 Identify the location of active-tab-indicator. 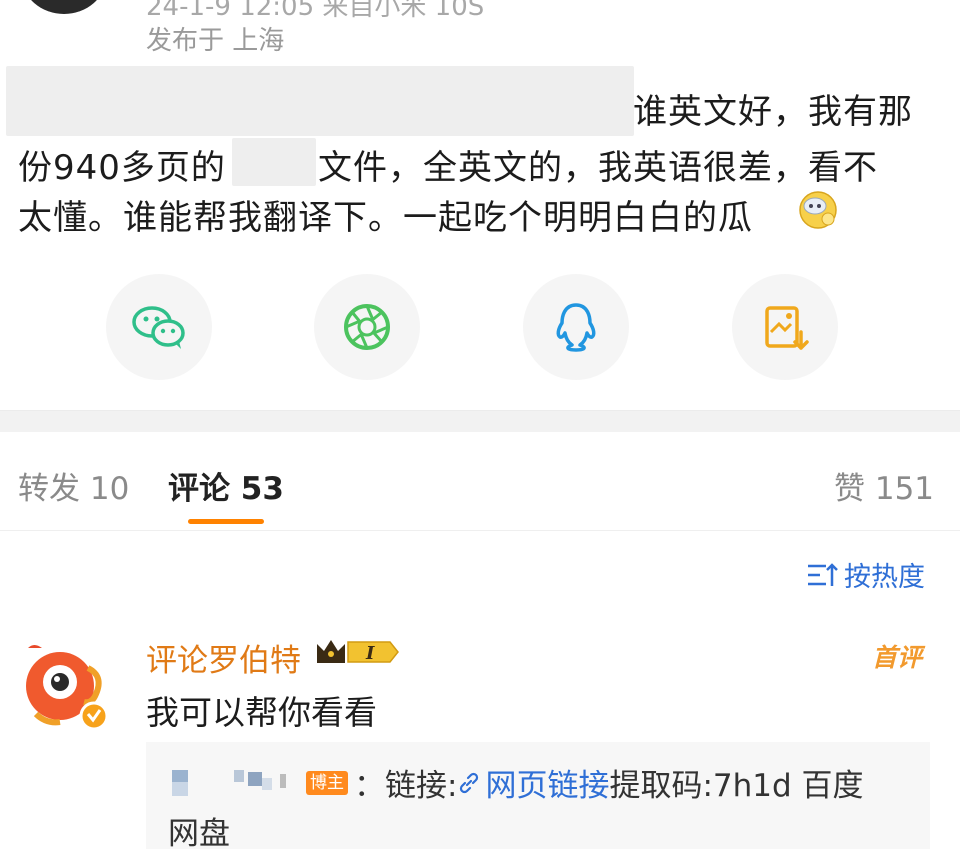
(226, 521).